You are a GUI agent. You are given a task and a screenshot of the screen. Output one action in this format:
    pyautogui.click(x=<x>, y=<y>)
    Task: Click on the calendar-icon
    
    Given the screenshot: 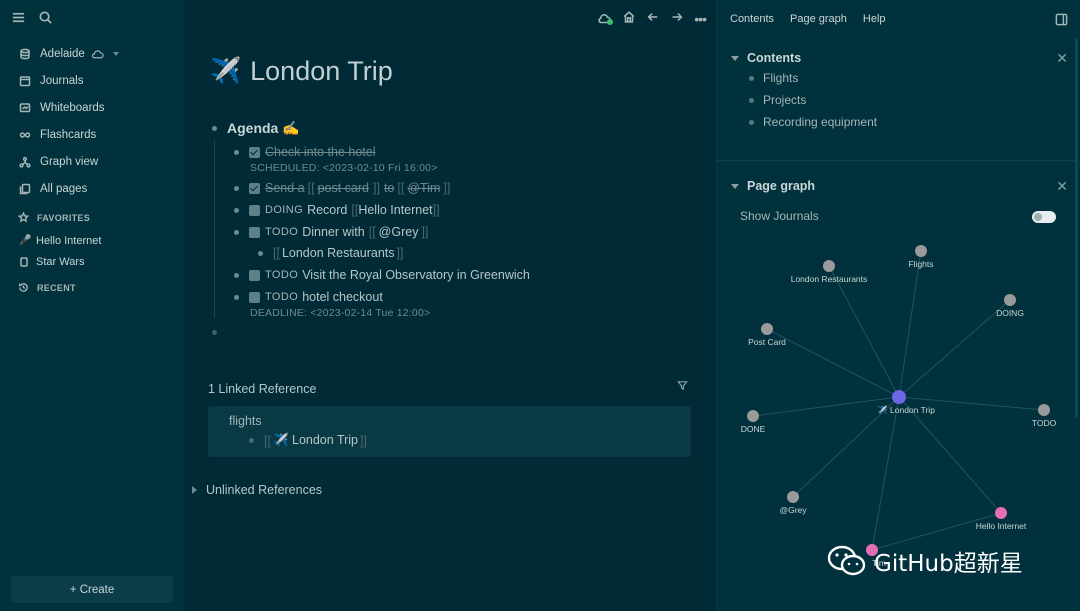 What is the action you would take?
    pyautogui.click(x=25, y=81)
    